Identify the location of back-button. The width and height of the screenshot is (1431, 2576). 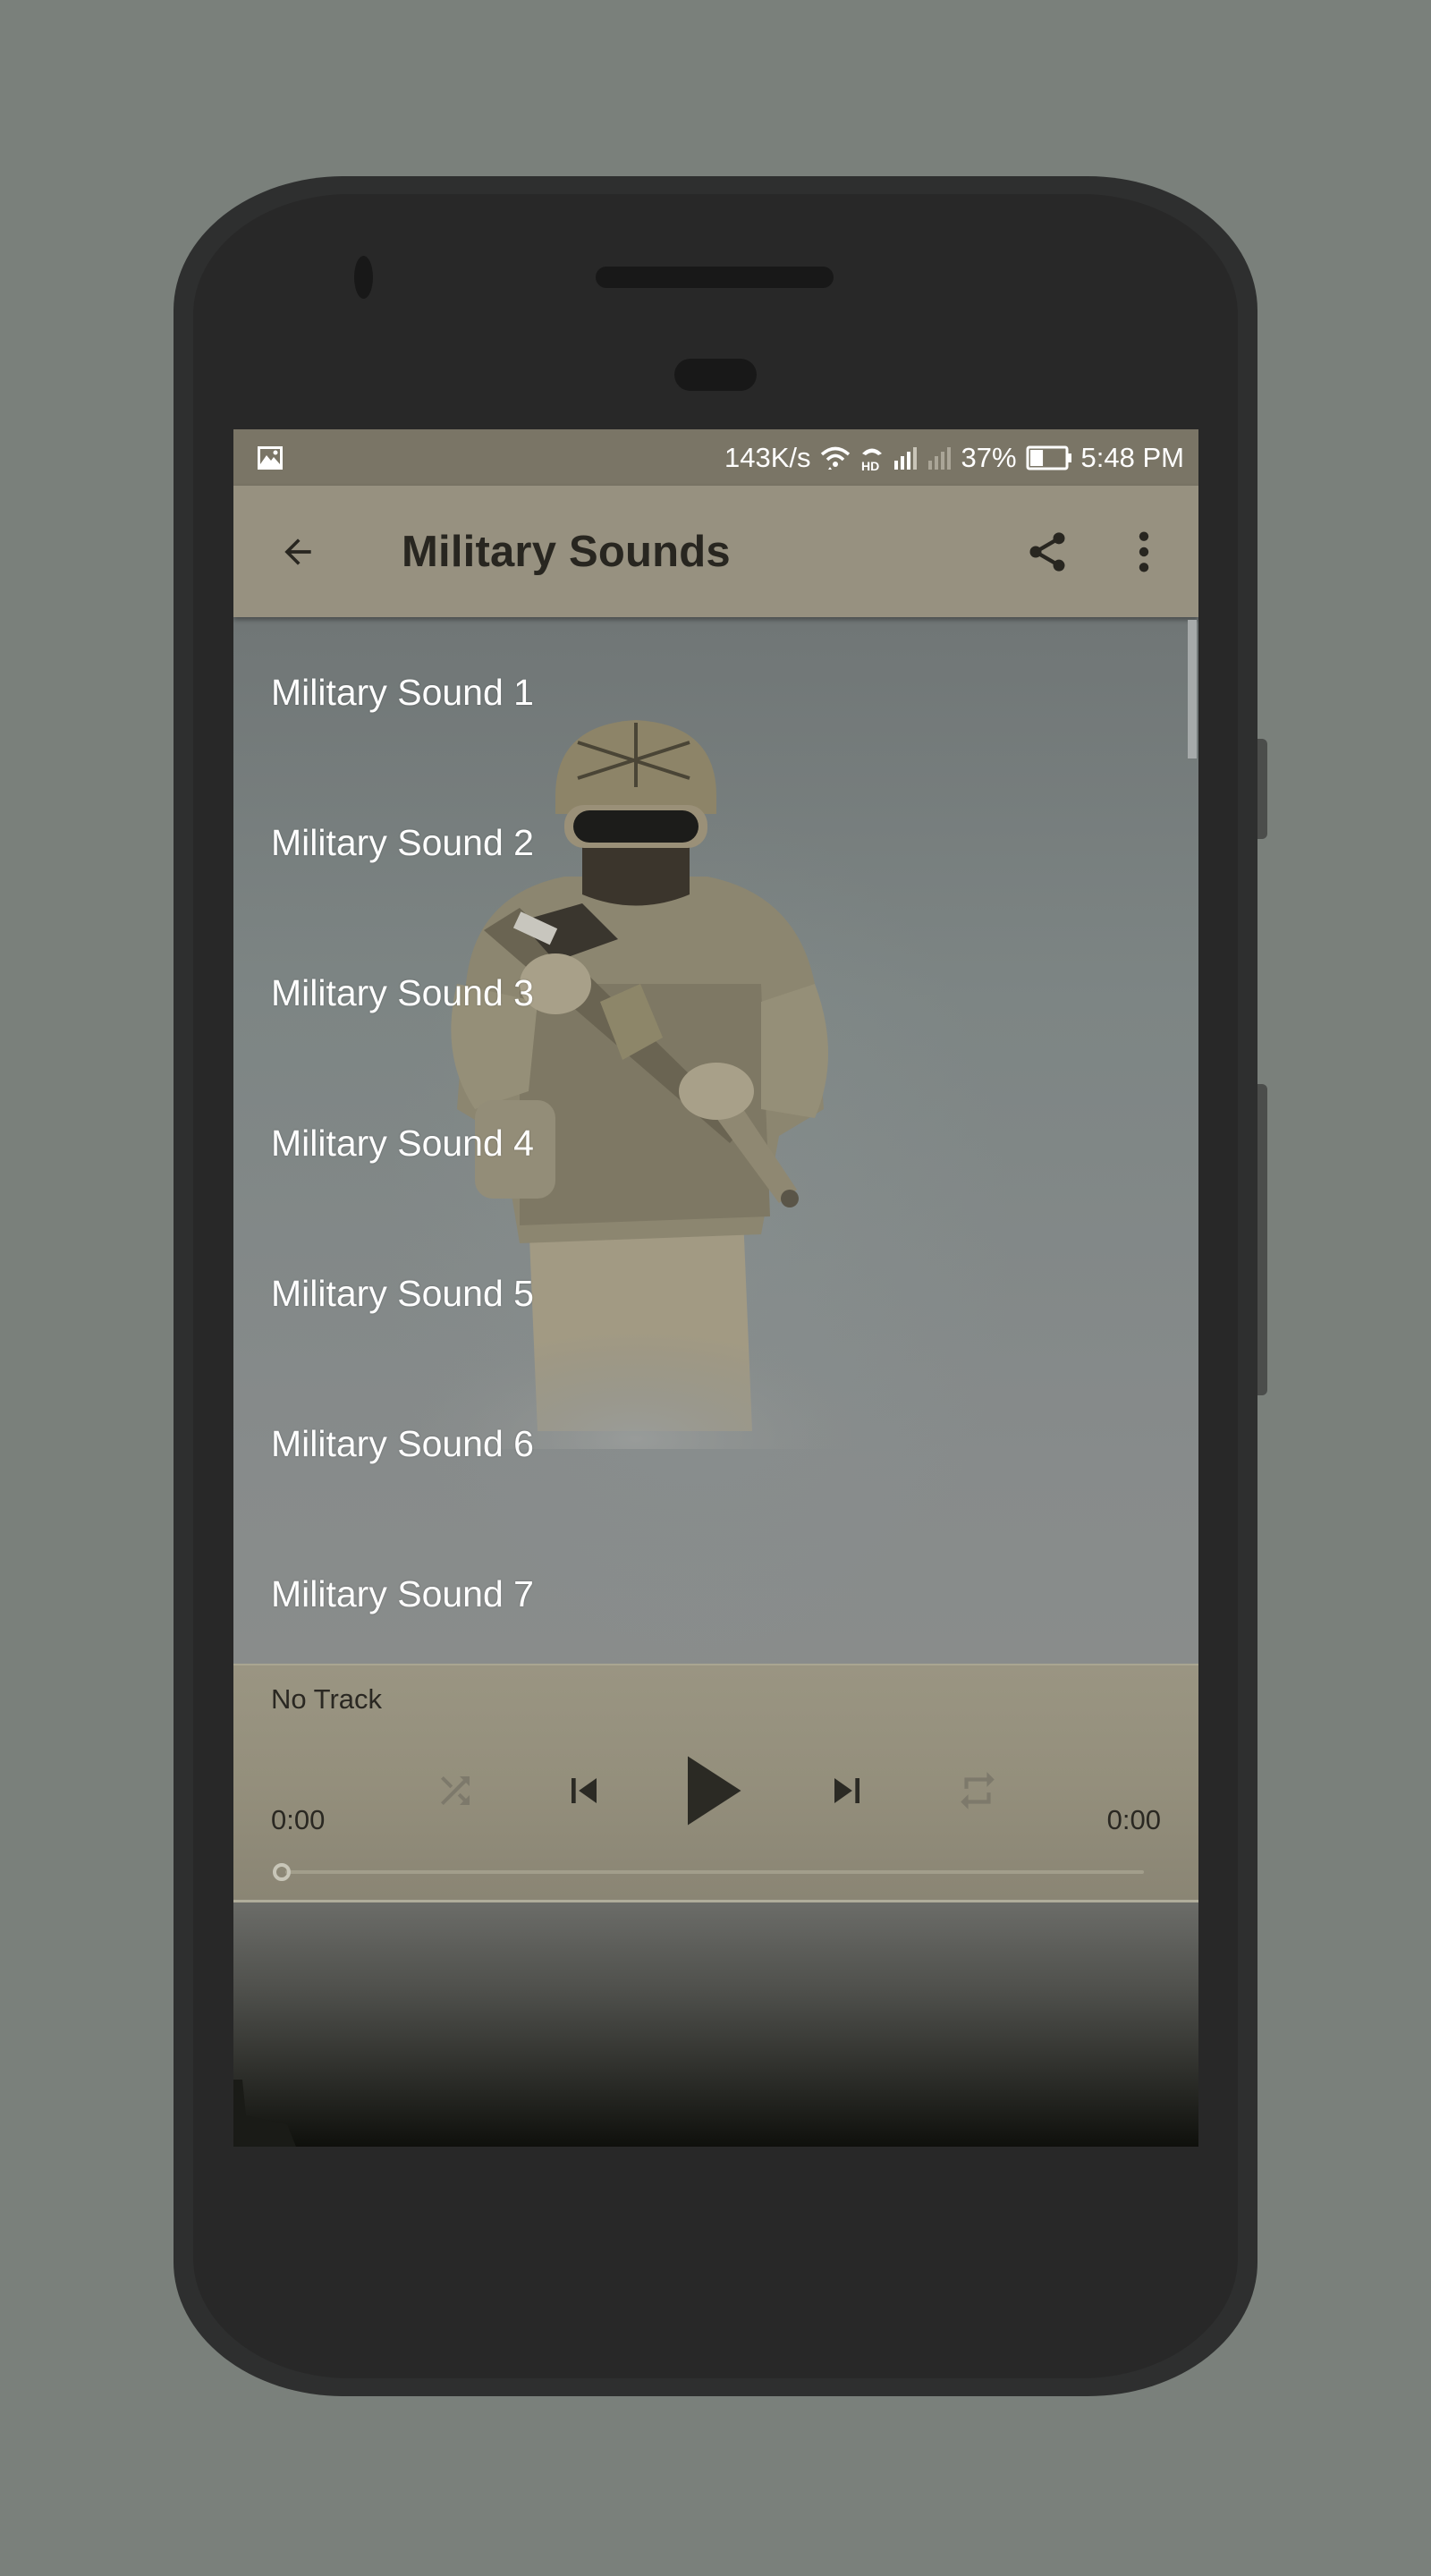
(298, 552).